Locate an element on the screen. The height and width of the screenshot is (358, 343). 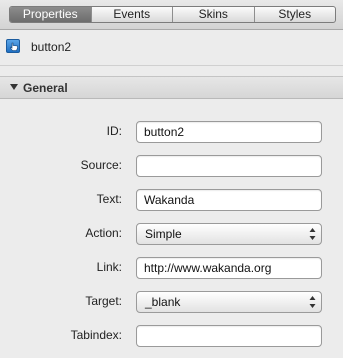
tab-bar: Properties Events Skins Styles is located at coordinates (171, 15).